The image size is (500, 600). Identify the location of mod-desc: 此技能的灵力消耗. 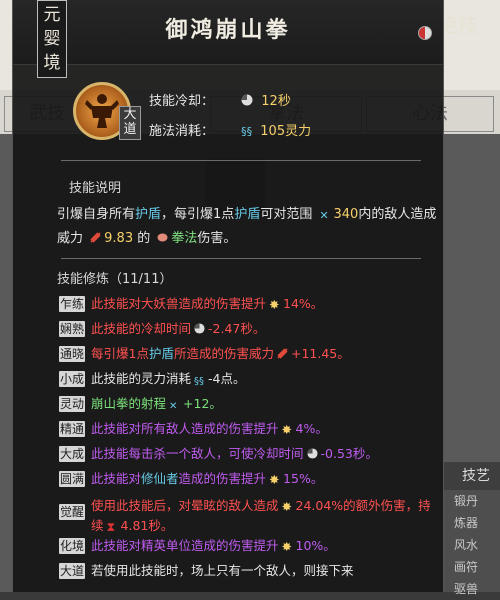
(141, 378).